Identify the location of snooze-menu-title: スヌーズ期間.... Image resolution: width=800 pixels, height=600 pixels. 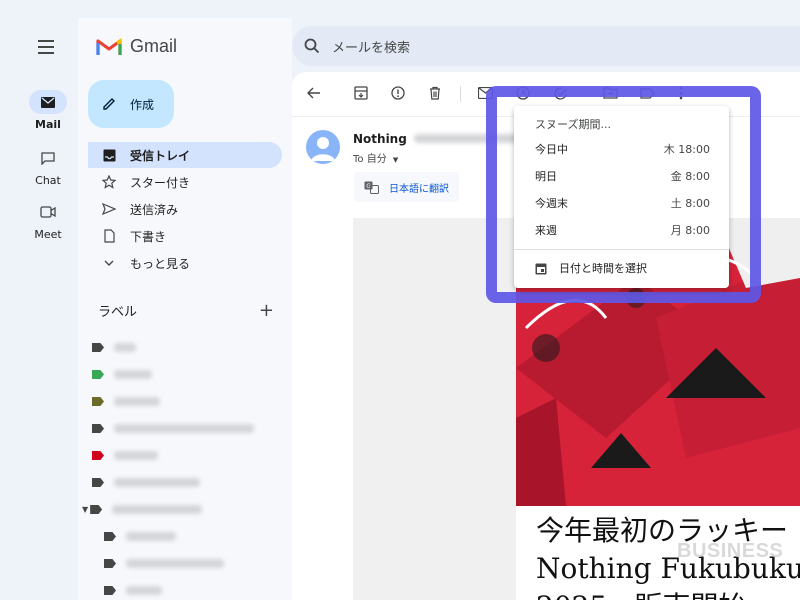
(573, 124).